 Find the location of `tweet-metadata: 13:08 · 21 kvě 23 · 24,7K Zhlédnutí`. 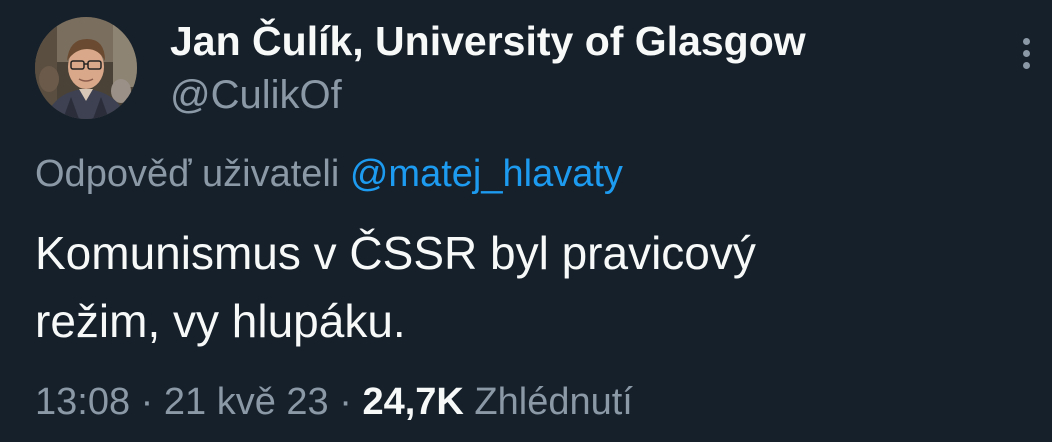

tweet-metadata: 13:08 · 21 kvě 23 · 24,7K Zhlédnutí is located at coordinates (334, 402).